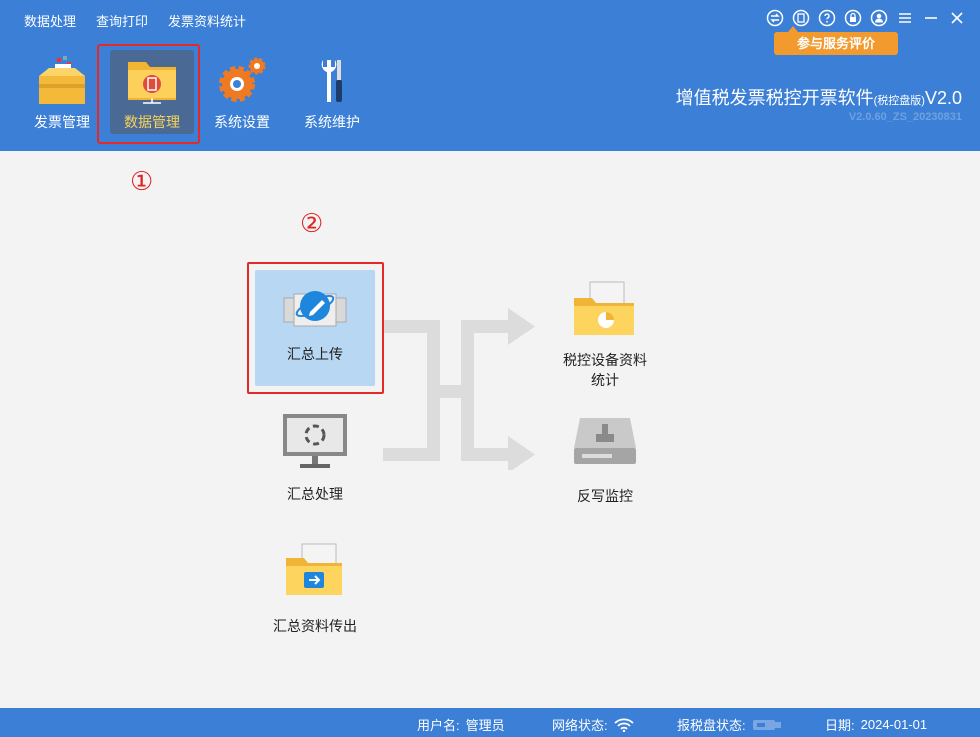 The height and width of the screenshot is (737, 980). I want to click on lock-icon, so click(853, 18).